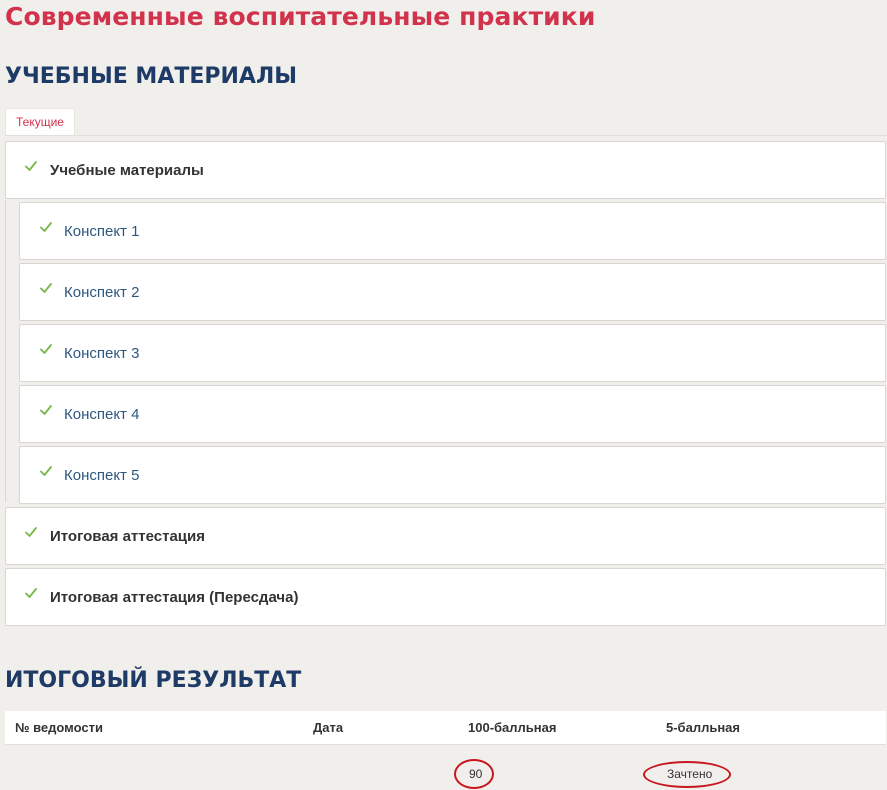  What do you see at coordinates (512, 727) in the screenshot?
I see `col-score100: 100-балльная` at bounding box center [512, 727].